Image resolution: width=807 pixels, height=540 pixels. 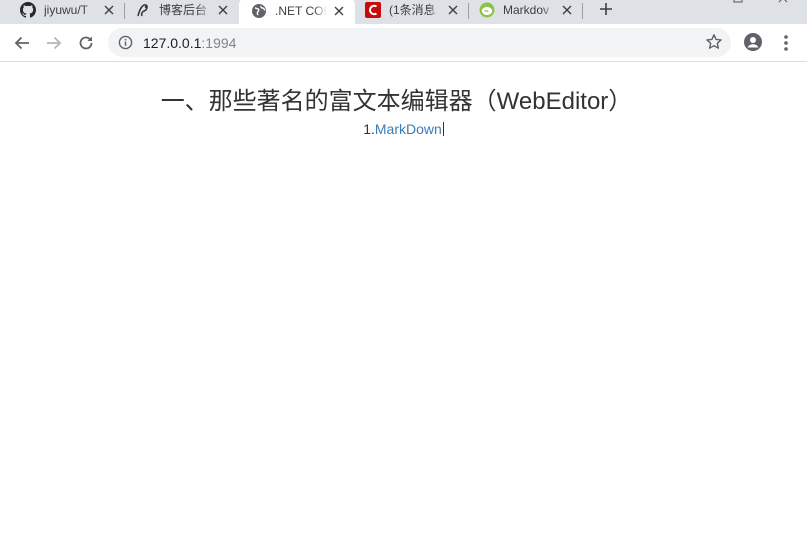 I want to click on bookmark-star-icon, so click(x=714, y=42).